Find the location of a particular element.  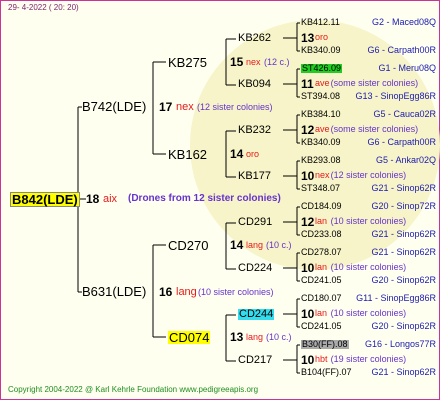

leaf-queen-top: KB412.11 is located at coordinates (320, 22).